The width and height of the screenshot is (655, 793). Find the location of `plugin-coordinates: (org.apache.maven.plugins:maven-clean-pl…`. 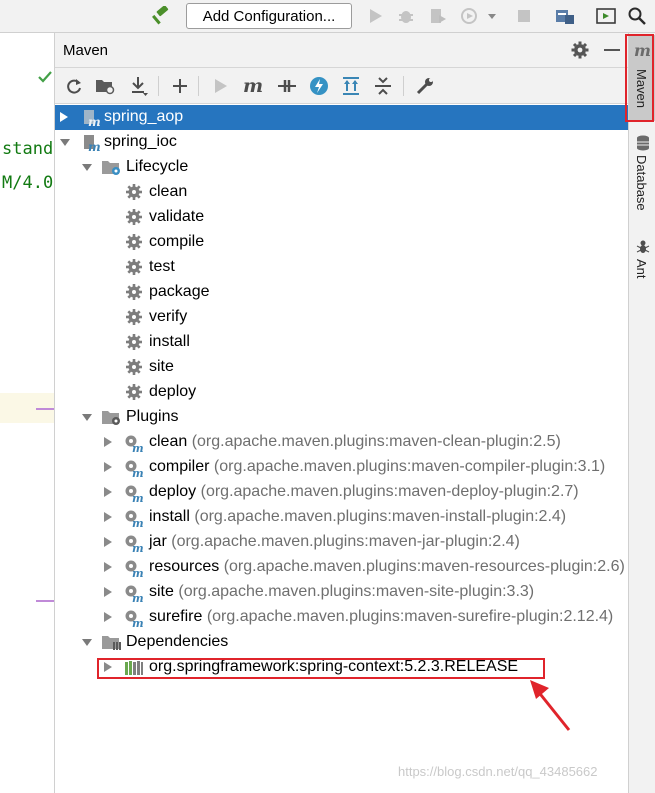

plugin-coordinates: (org.apache.maven.plugins:maven-clean-pl… is located at coordinates (376, 441).